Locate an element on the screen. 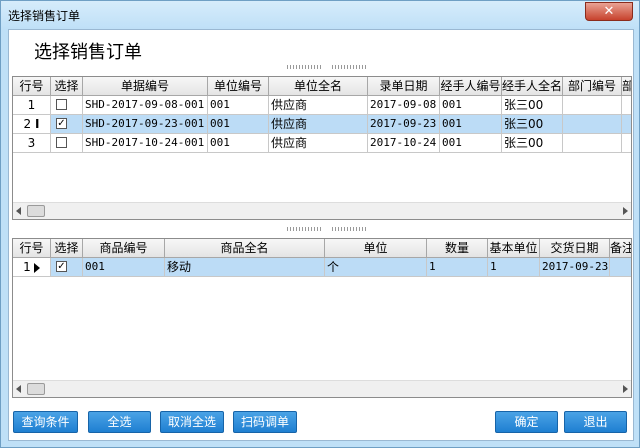  order-code: SHD-2017-09-08-001 is located at coordinates (145, 105).